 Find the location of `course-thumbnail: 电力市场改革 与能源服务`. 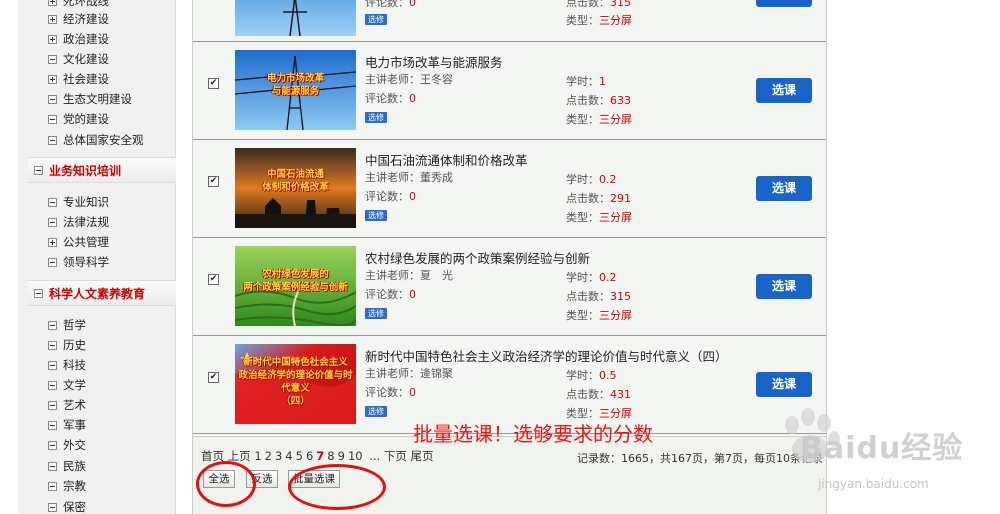

course-thumbnail: 电力市场改革 与能源服务 is located at coordinates (295, 90).